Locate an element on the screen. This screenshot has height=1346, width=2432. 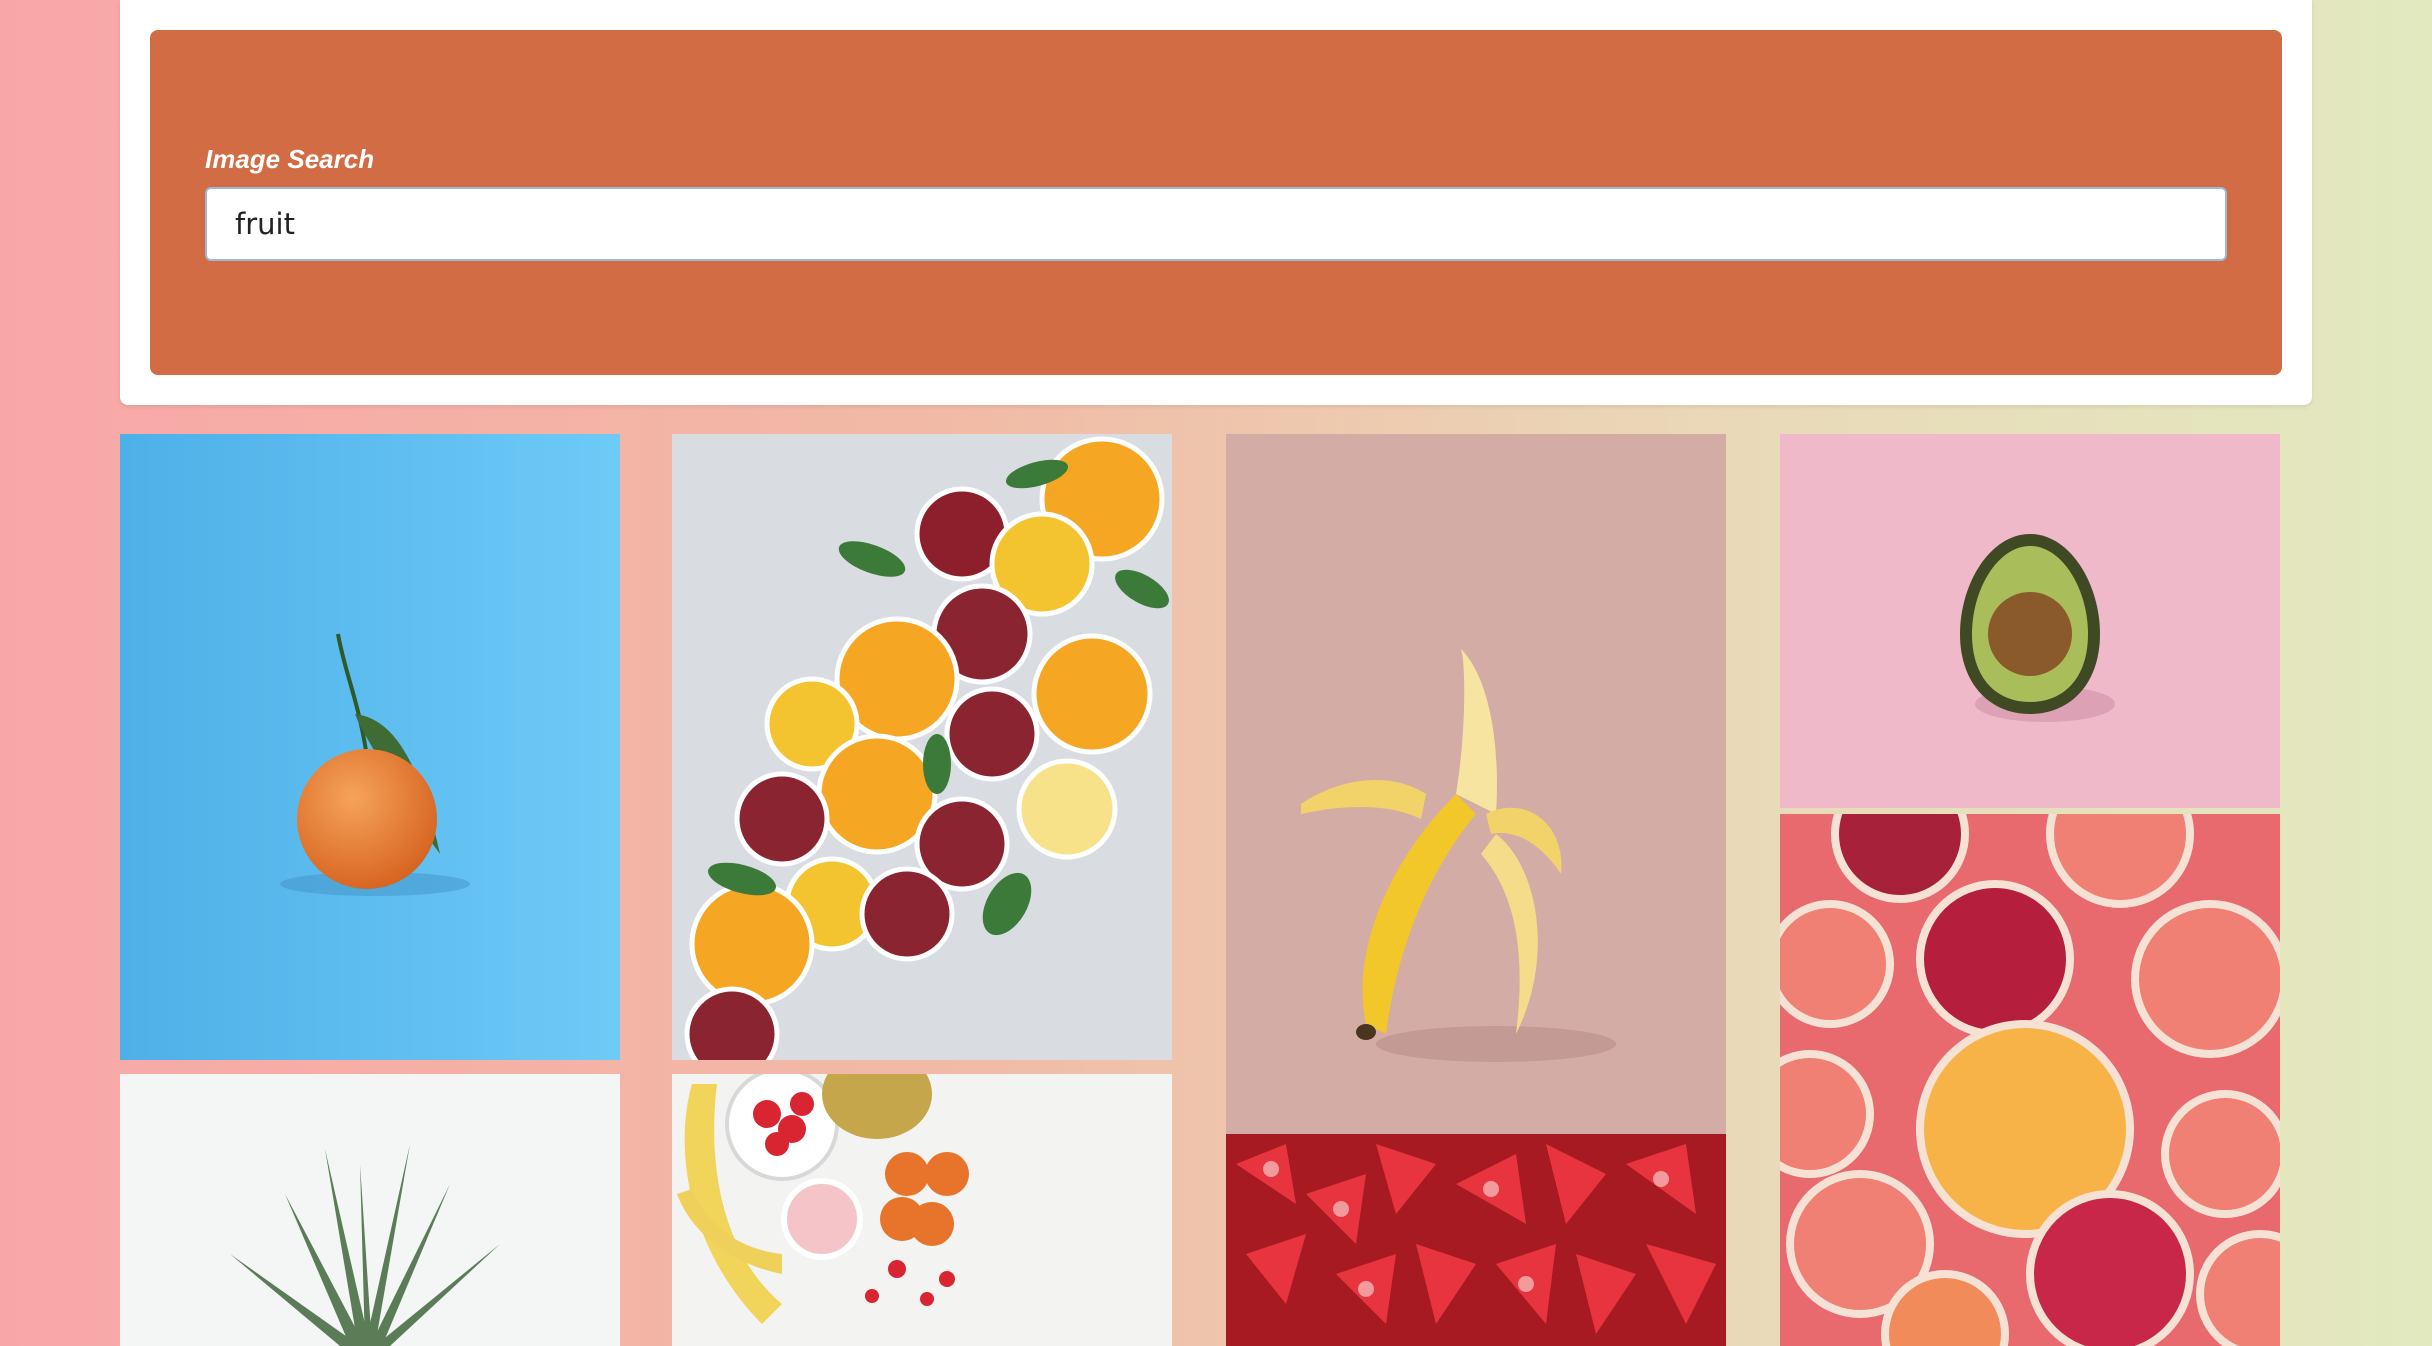
strawberries-image is located at coordinates (1476, 1240).